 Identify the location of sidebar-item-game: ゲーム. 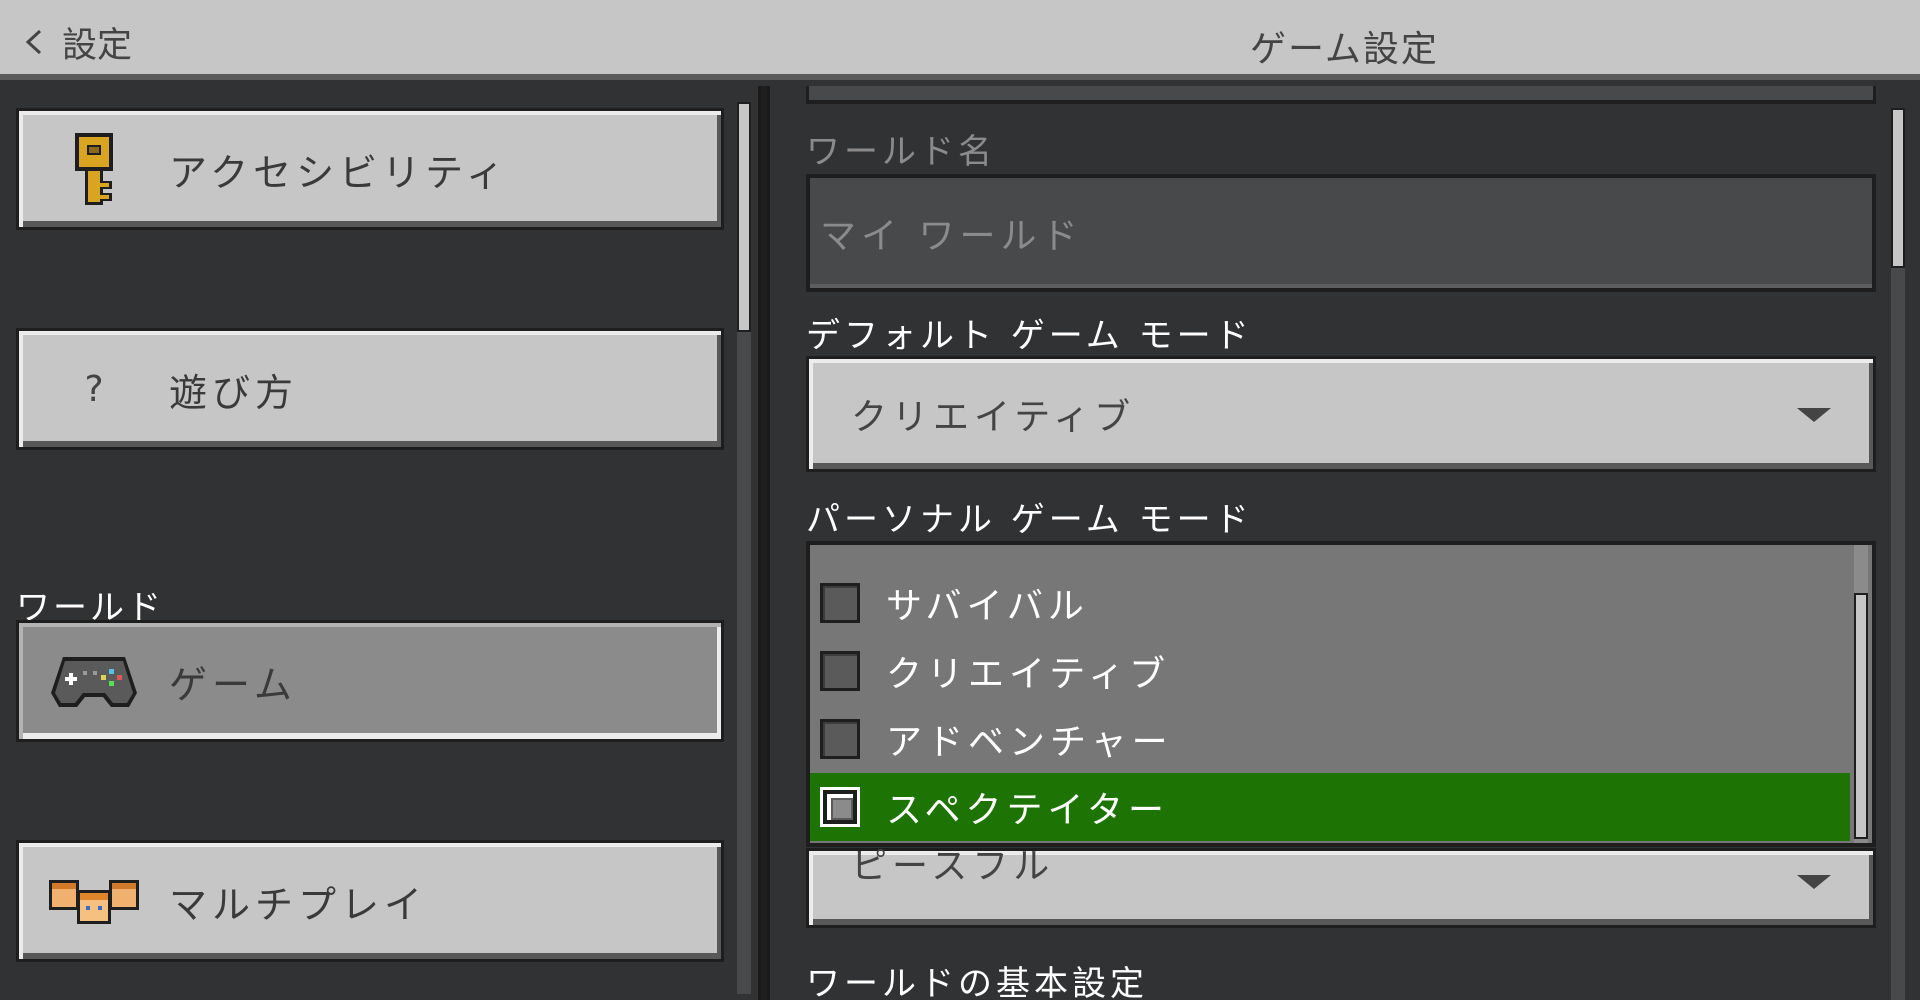
(370, 681).